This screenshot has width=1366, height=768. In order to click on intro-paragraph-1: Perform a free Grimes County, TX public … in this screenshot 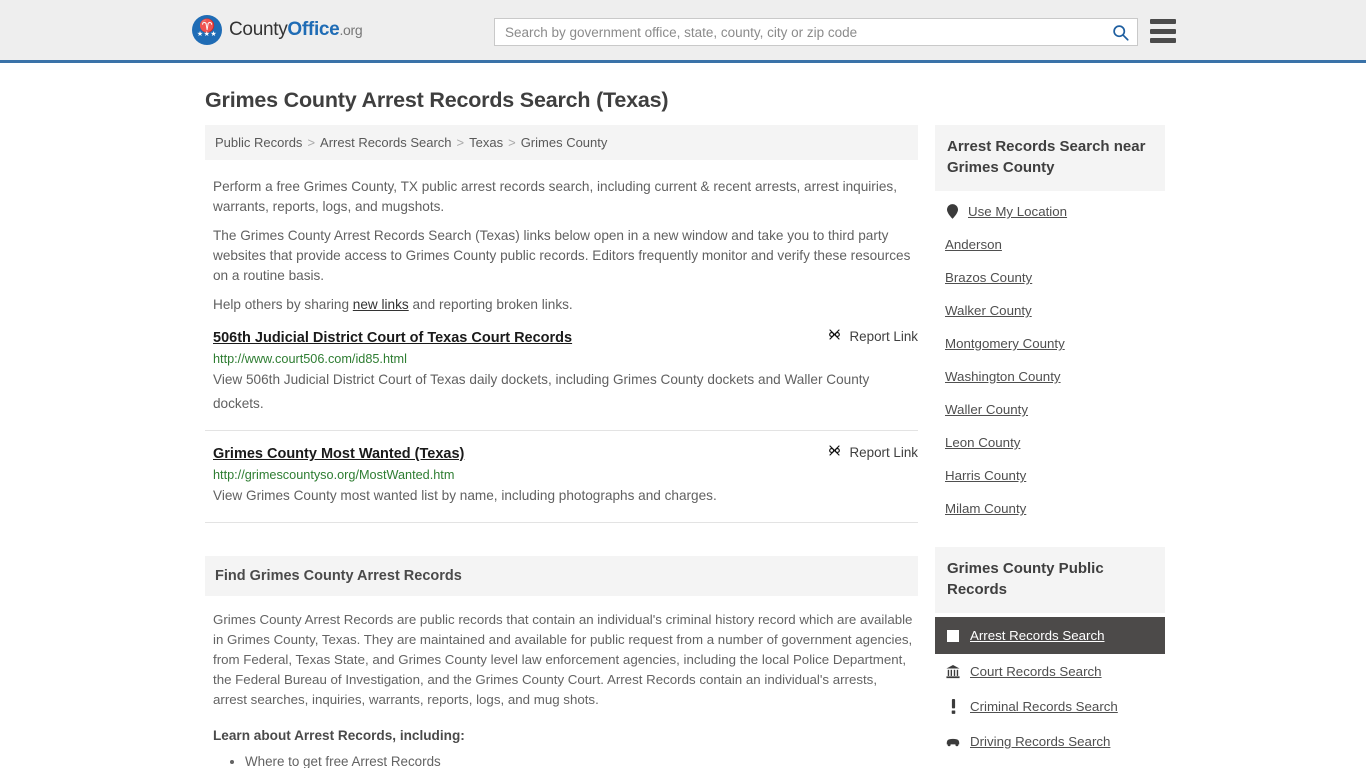, I will do `click(555, 196)`.